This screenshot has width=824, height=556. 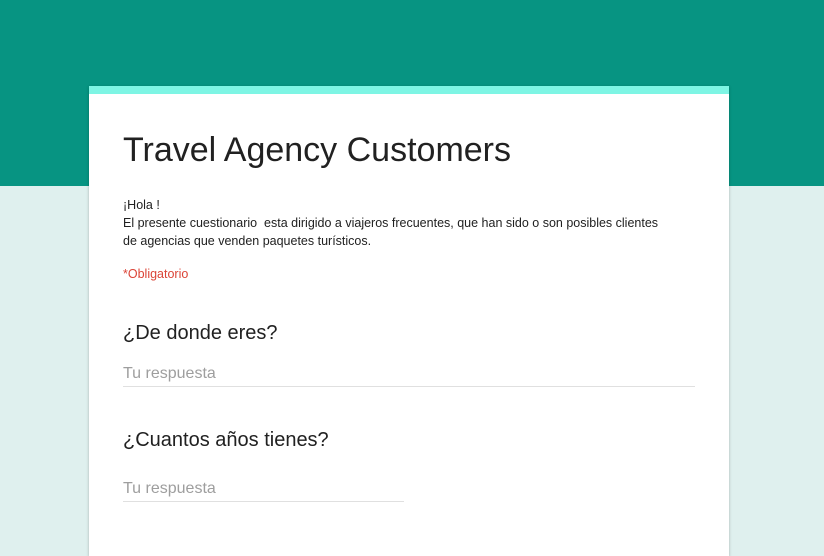 I want to click on form-title: Travel Agency Customers, so click(x=317, y=150).